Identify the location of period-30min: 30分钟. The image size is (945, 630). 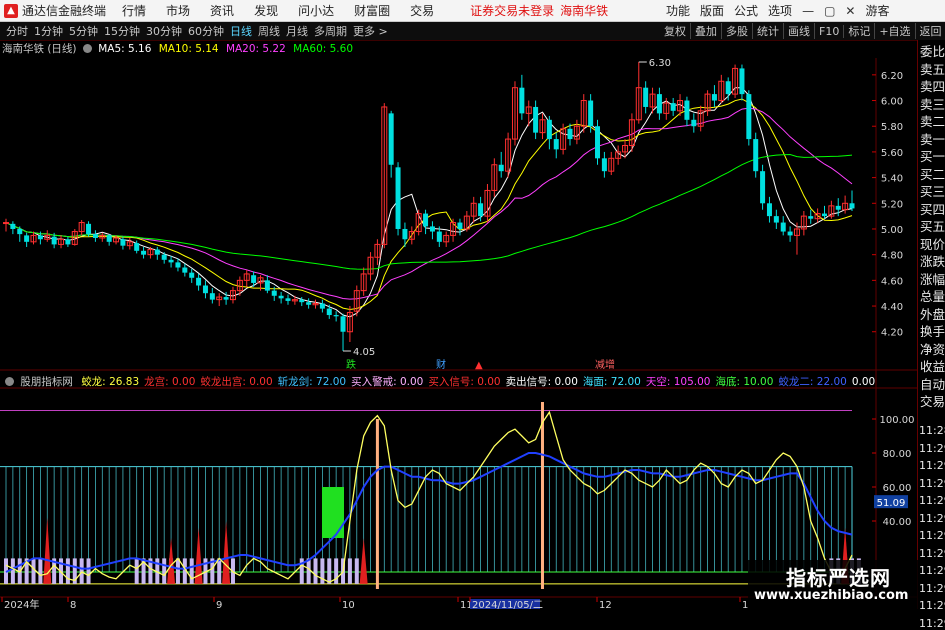
(164, 31).